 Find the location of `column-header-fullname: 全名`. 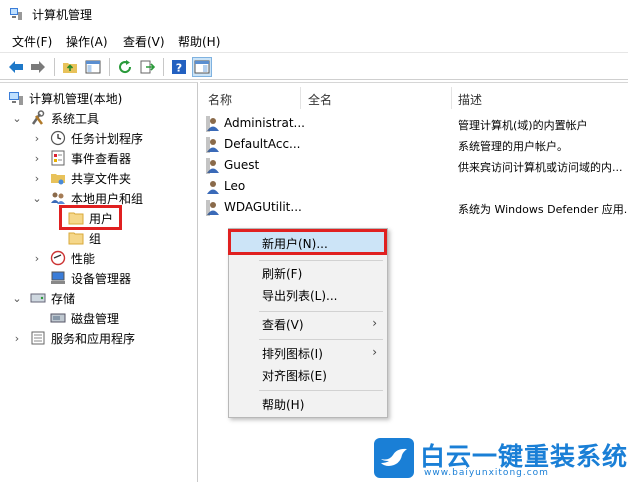

column-header-fullname: 全名 is located at coordinates (320, 99).